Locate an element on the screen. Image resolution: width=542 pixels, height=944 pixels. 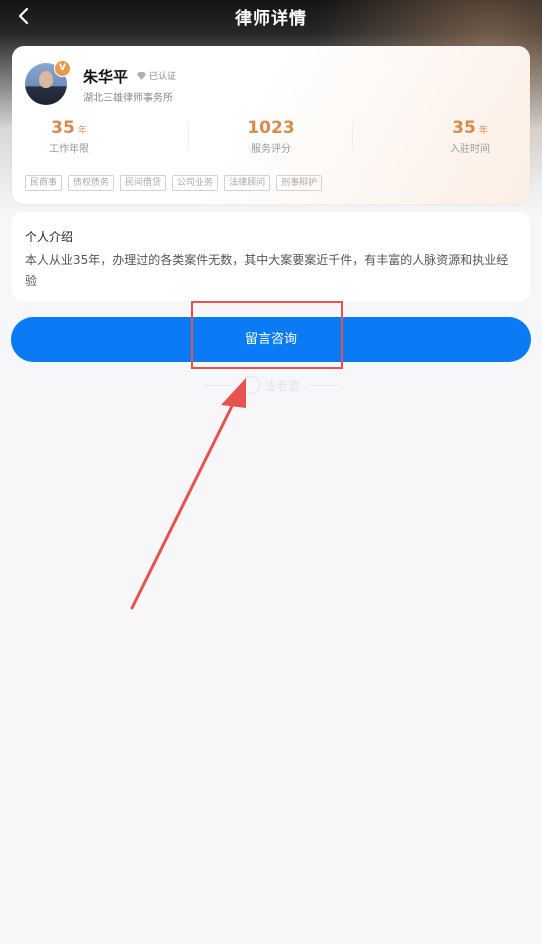
annotation-arrow-icon is located at coordinates (188, 494).